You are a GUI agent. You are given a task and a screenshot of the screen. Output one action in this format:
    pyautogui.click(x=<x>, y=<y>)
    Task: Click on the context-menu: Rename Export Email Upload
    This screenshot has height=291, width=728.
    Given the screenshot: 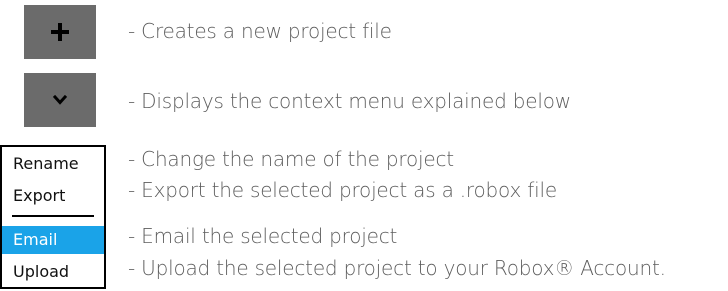 What is the action you would take?
    pyautogui.click(x=53, y=217)
    